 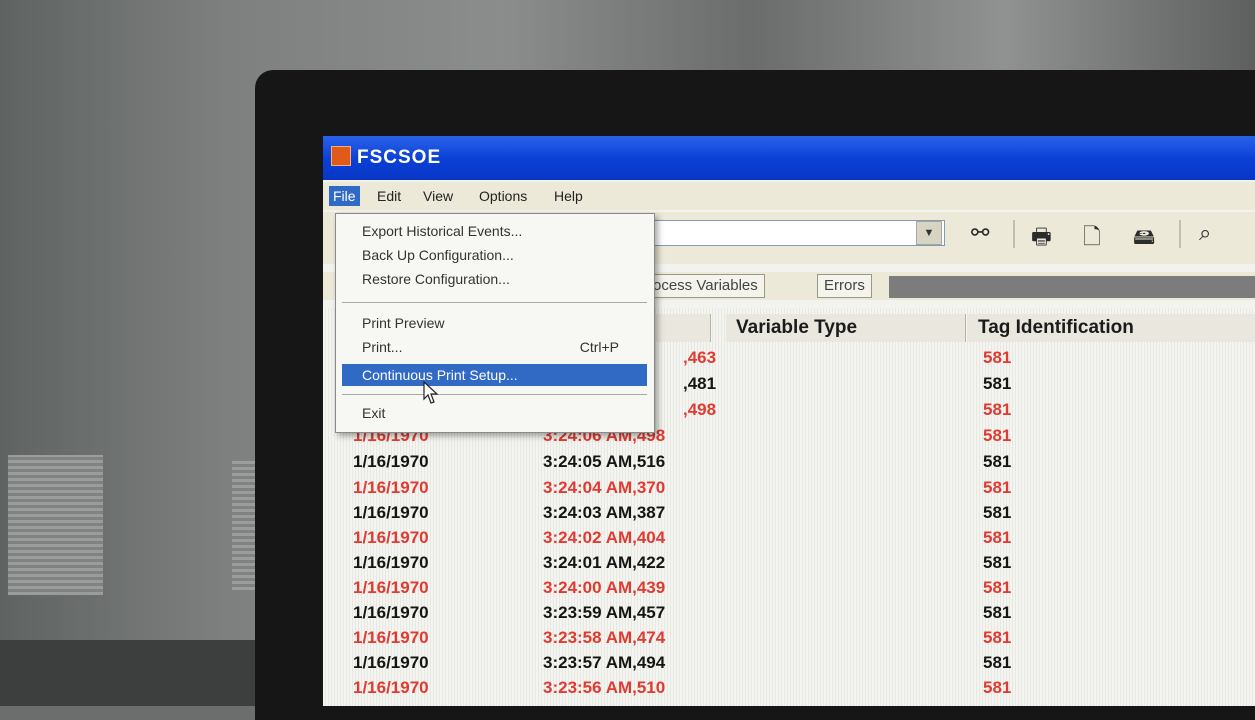 What do you see at coordinates (374, 413) in the screenshot?
I see `menu-item-label: Exit` at bounding box center [374, 413].